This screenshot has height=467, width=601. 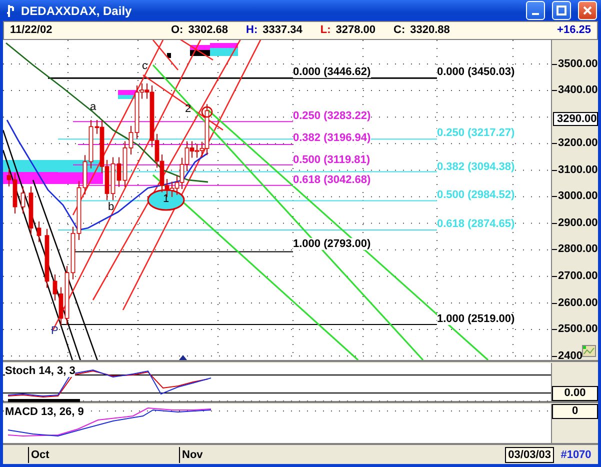 I want to click on quote-value: 3278.00, so click(x=356, y=30).